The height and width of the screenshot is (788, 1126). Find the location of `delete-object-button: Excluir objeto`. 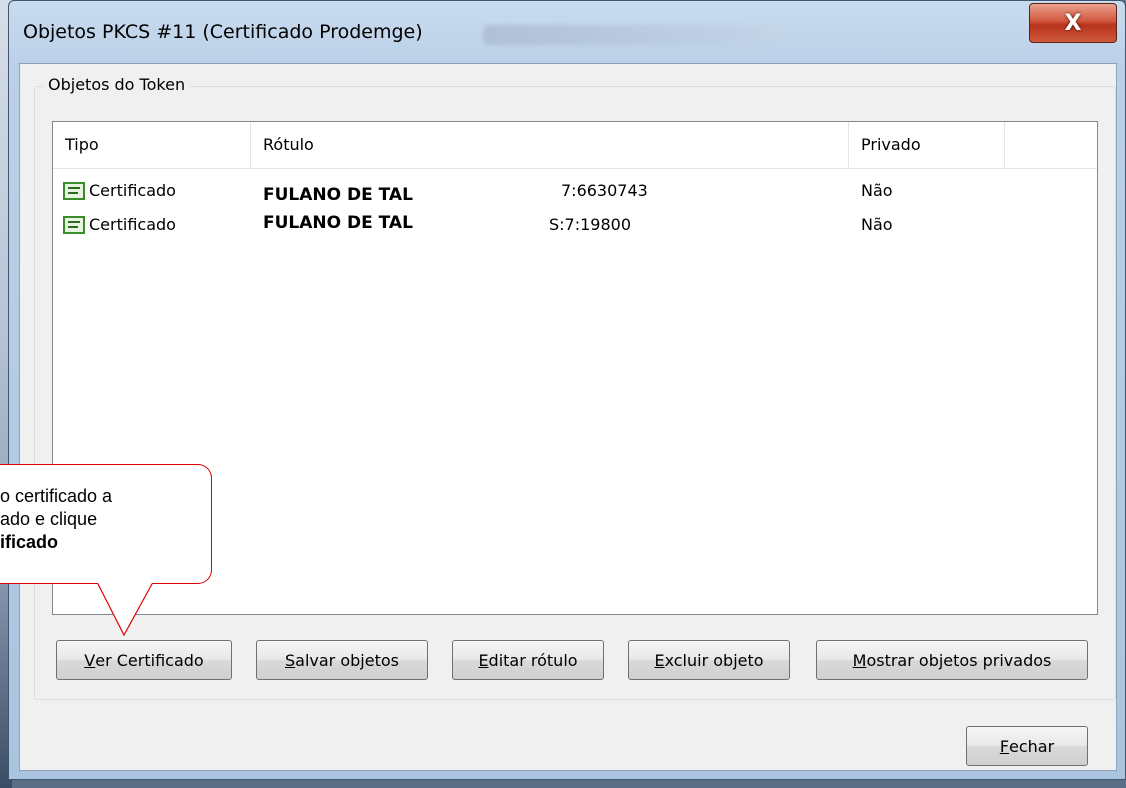

delete-object-button: Excluir objeto is located at coordinates (709, 660).